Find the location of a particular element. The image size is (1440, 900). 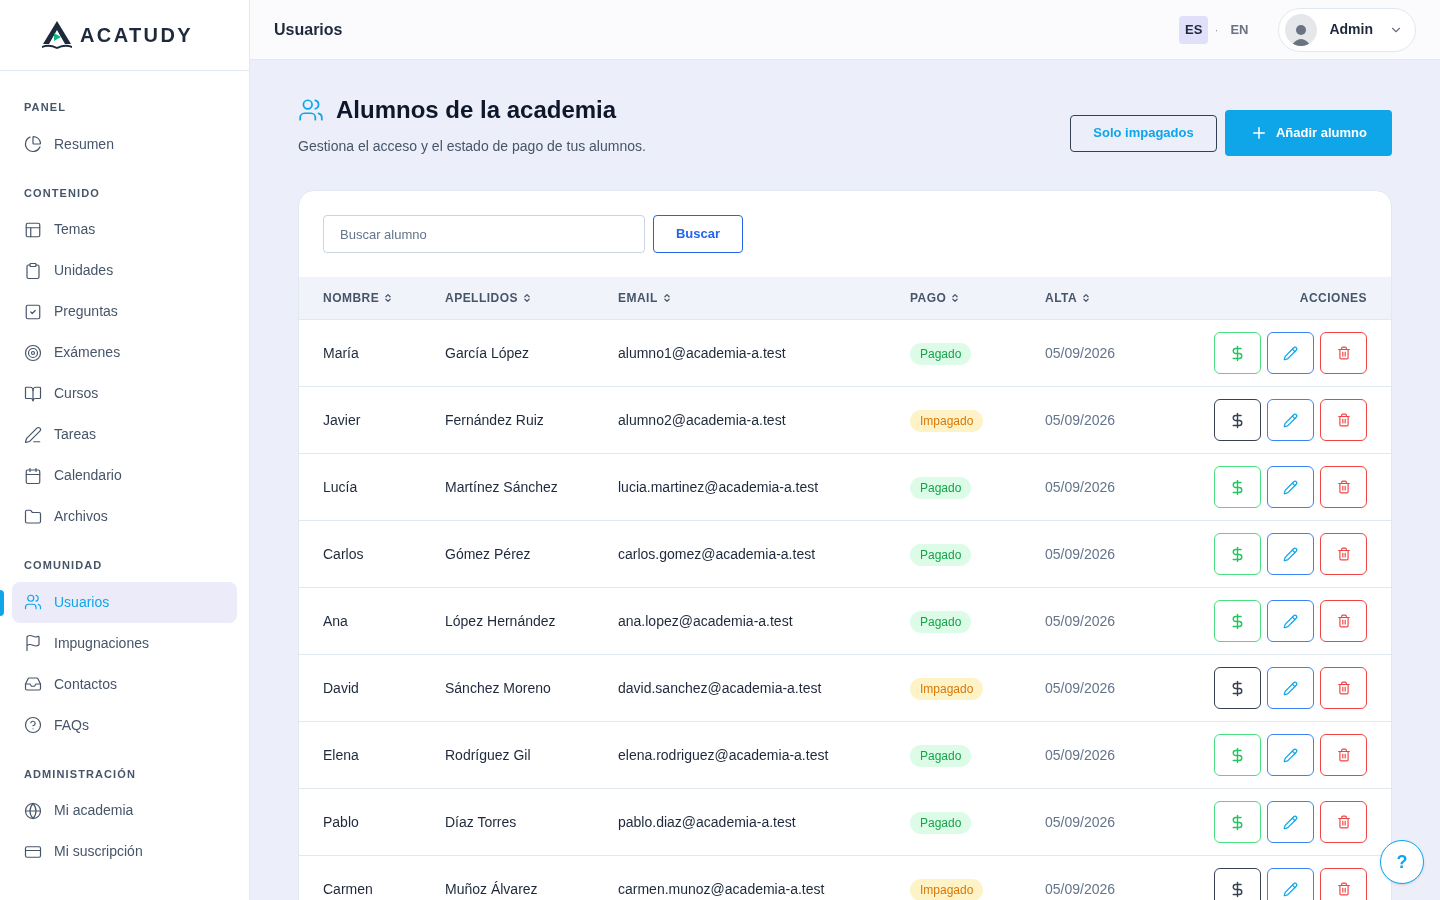

users-icon is located at coordinates (33, 602).